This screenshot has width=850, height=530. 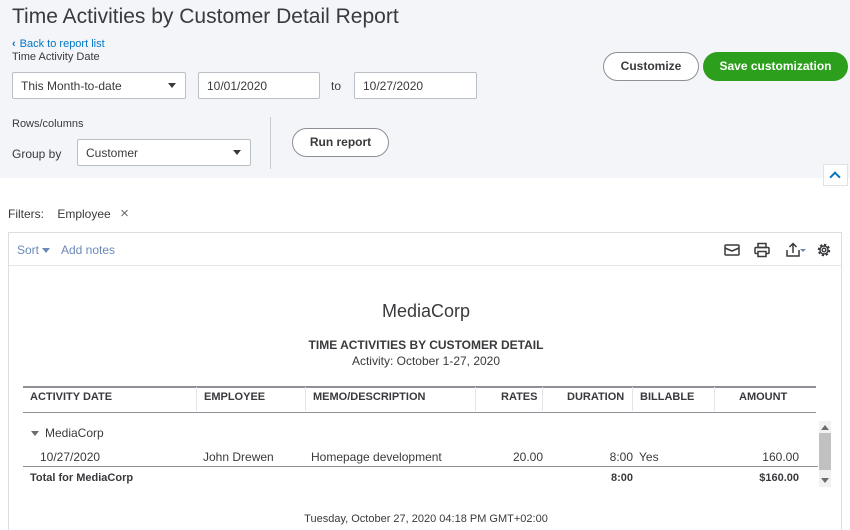 What do you see at coordinates (415, 85) in the screenshot?
I see `to-date-input: 10/27/2020` at bounding box center [415, 85].